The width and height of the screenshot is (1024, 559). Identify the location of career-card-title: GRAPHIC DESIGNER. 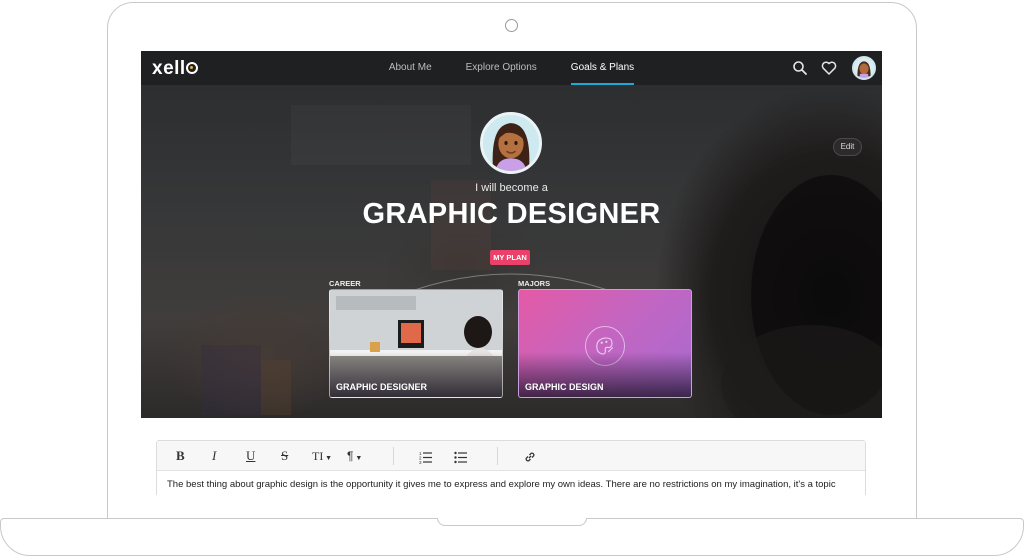
(382, 387).